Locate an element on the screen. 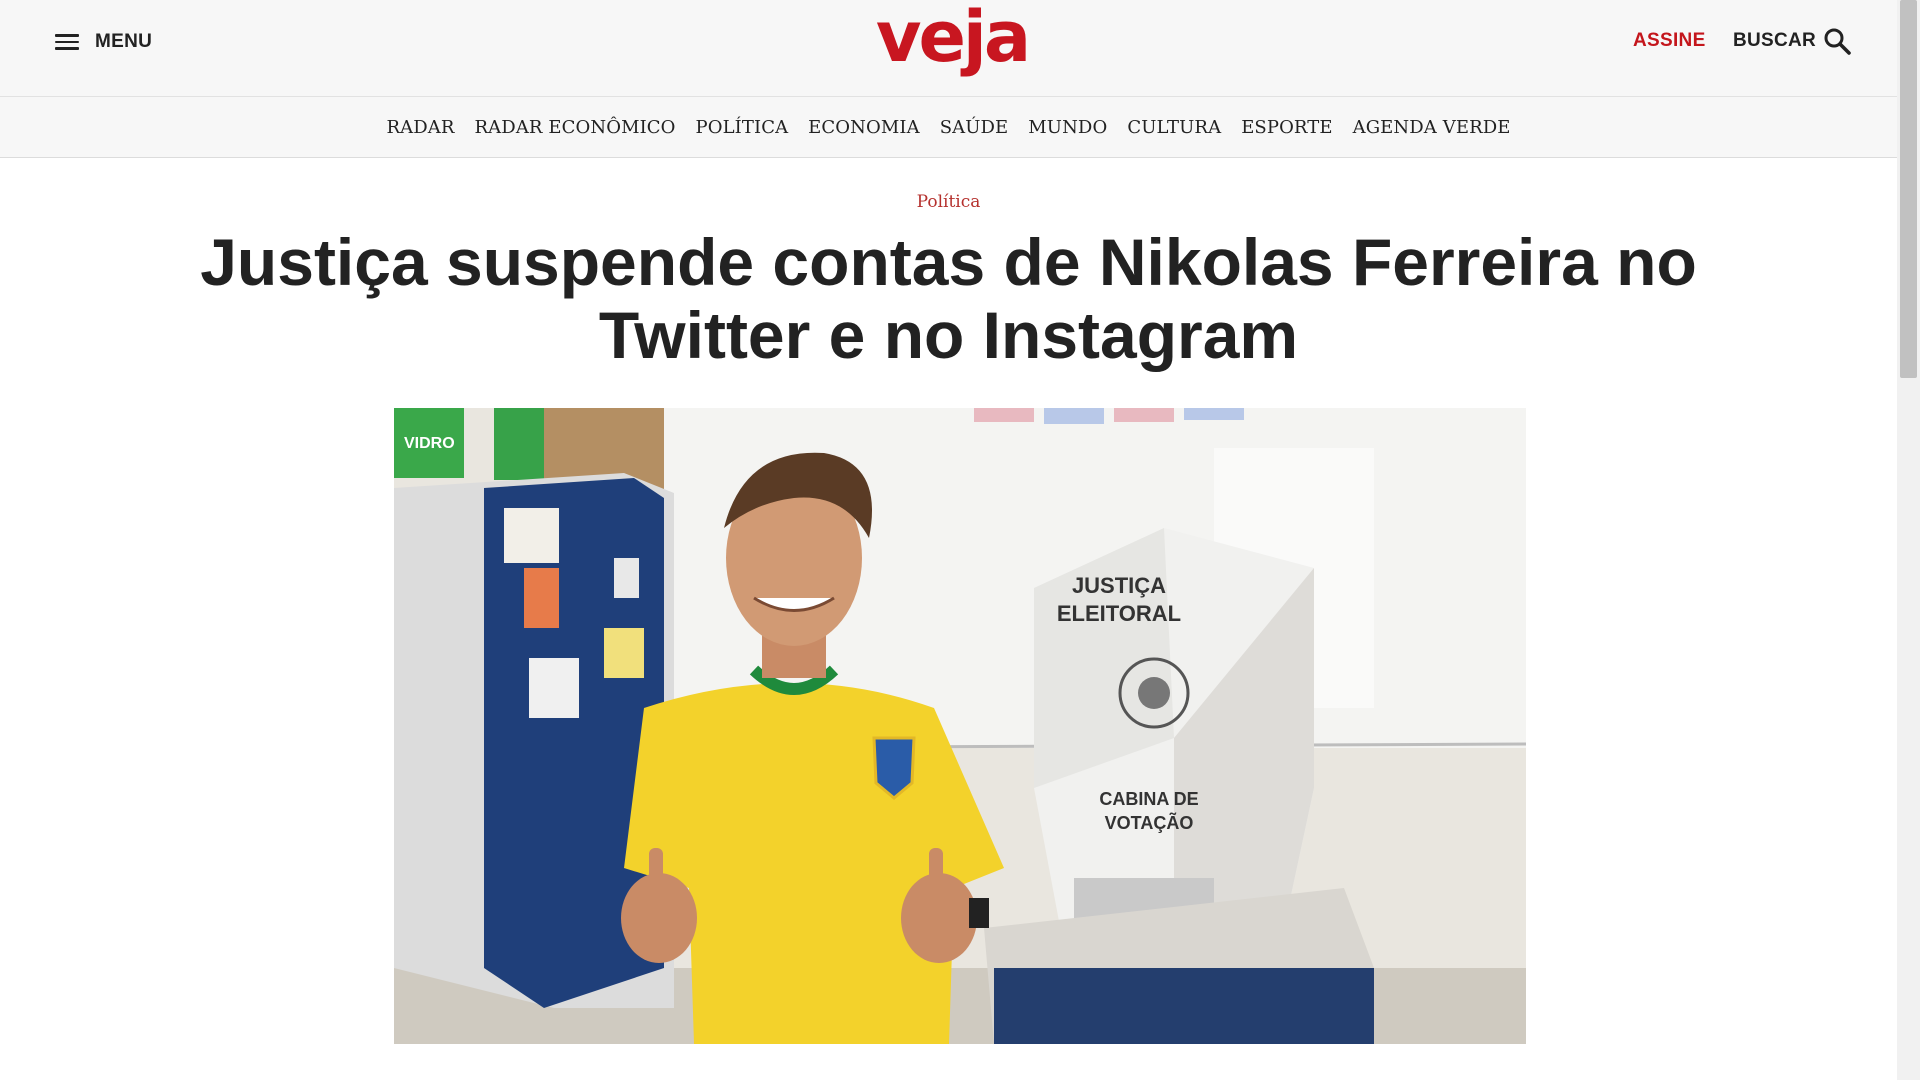 This screenshot has height=1080, width=1920. nav-item-radar: RADAR is located at coordinates (420, 127).